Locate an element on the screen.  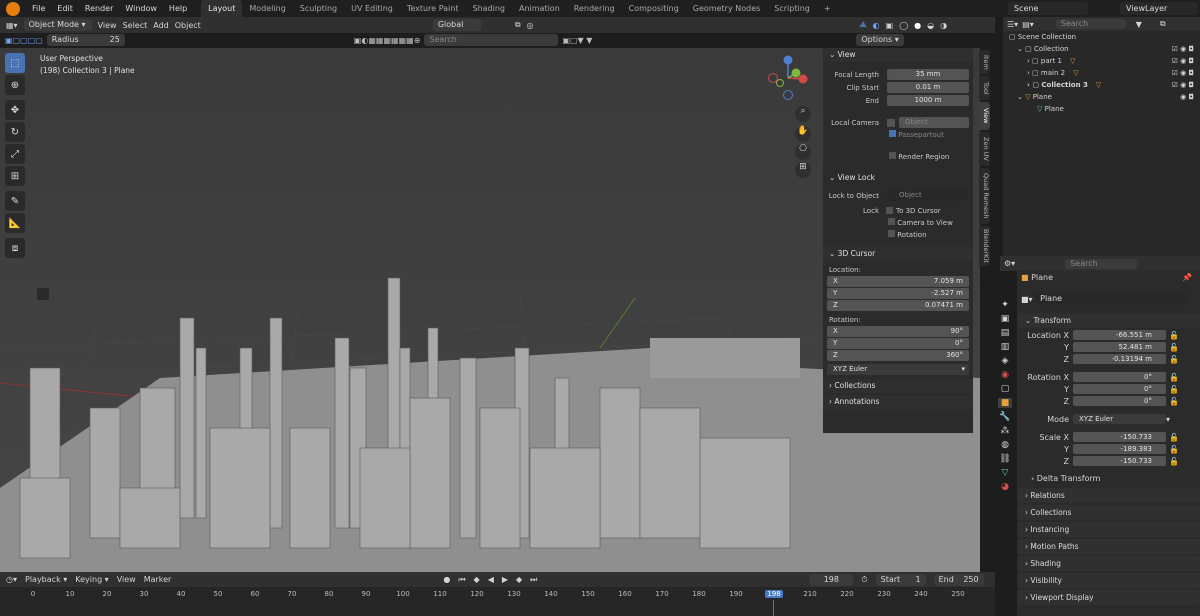
rotation-x-field: 0° is located at coordinates (1119, 377).